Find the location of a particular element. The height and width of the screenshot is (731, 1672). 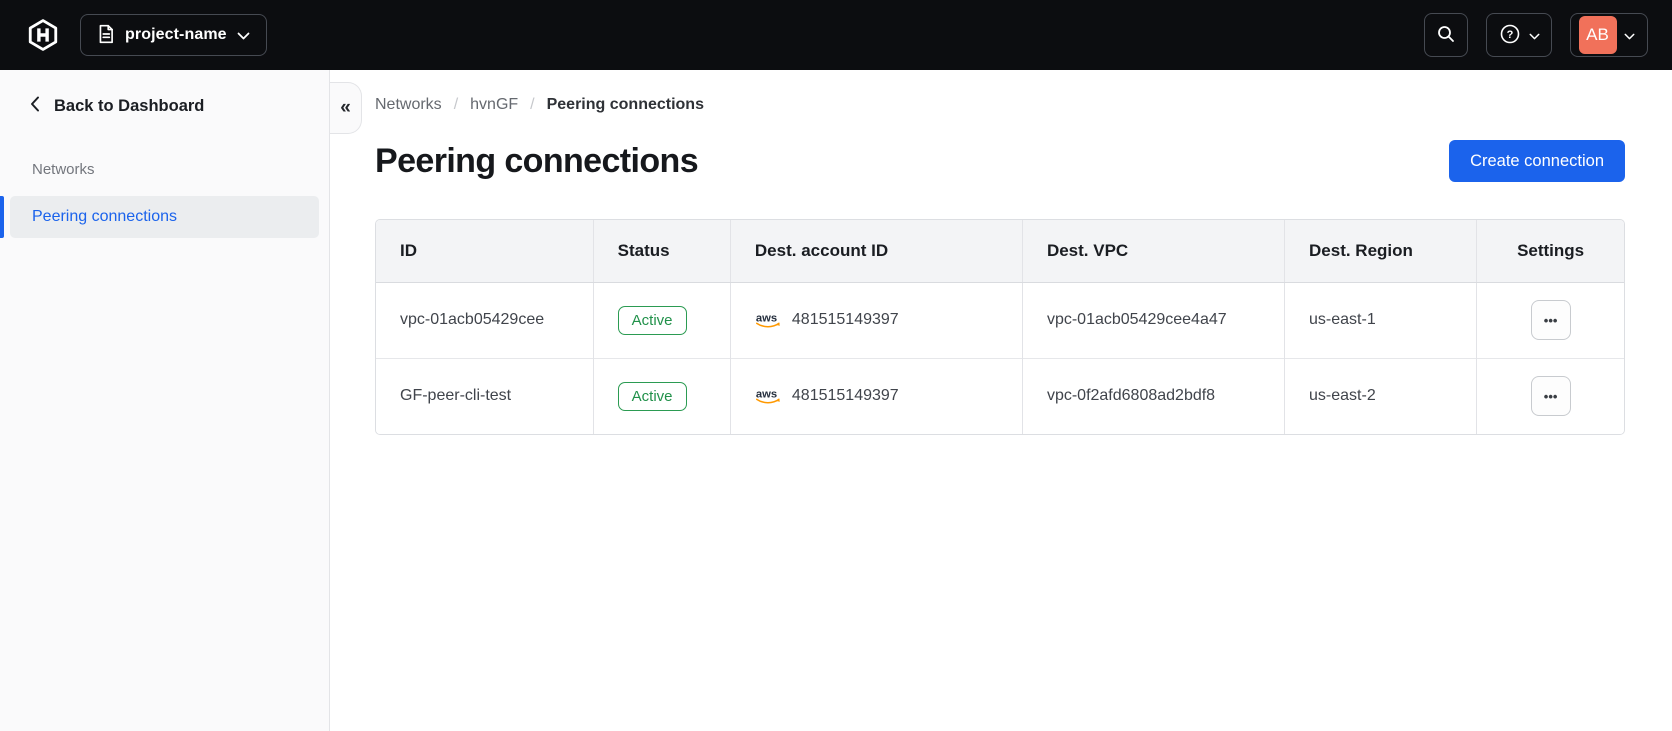

collapse-chevrons-icon: « is located at coordinates (345, 107).